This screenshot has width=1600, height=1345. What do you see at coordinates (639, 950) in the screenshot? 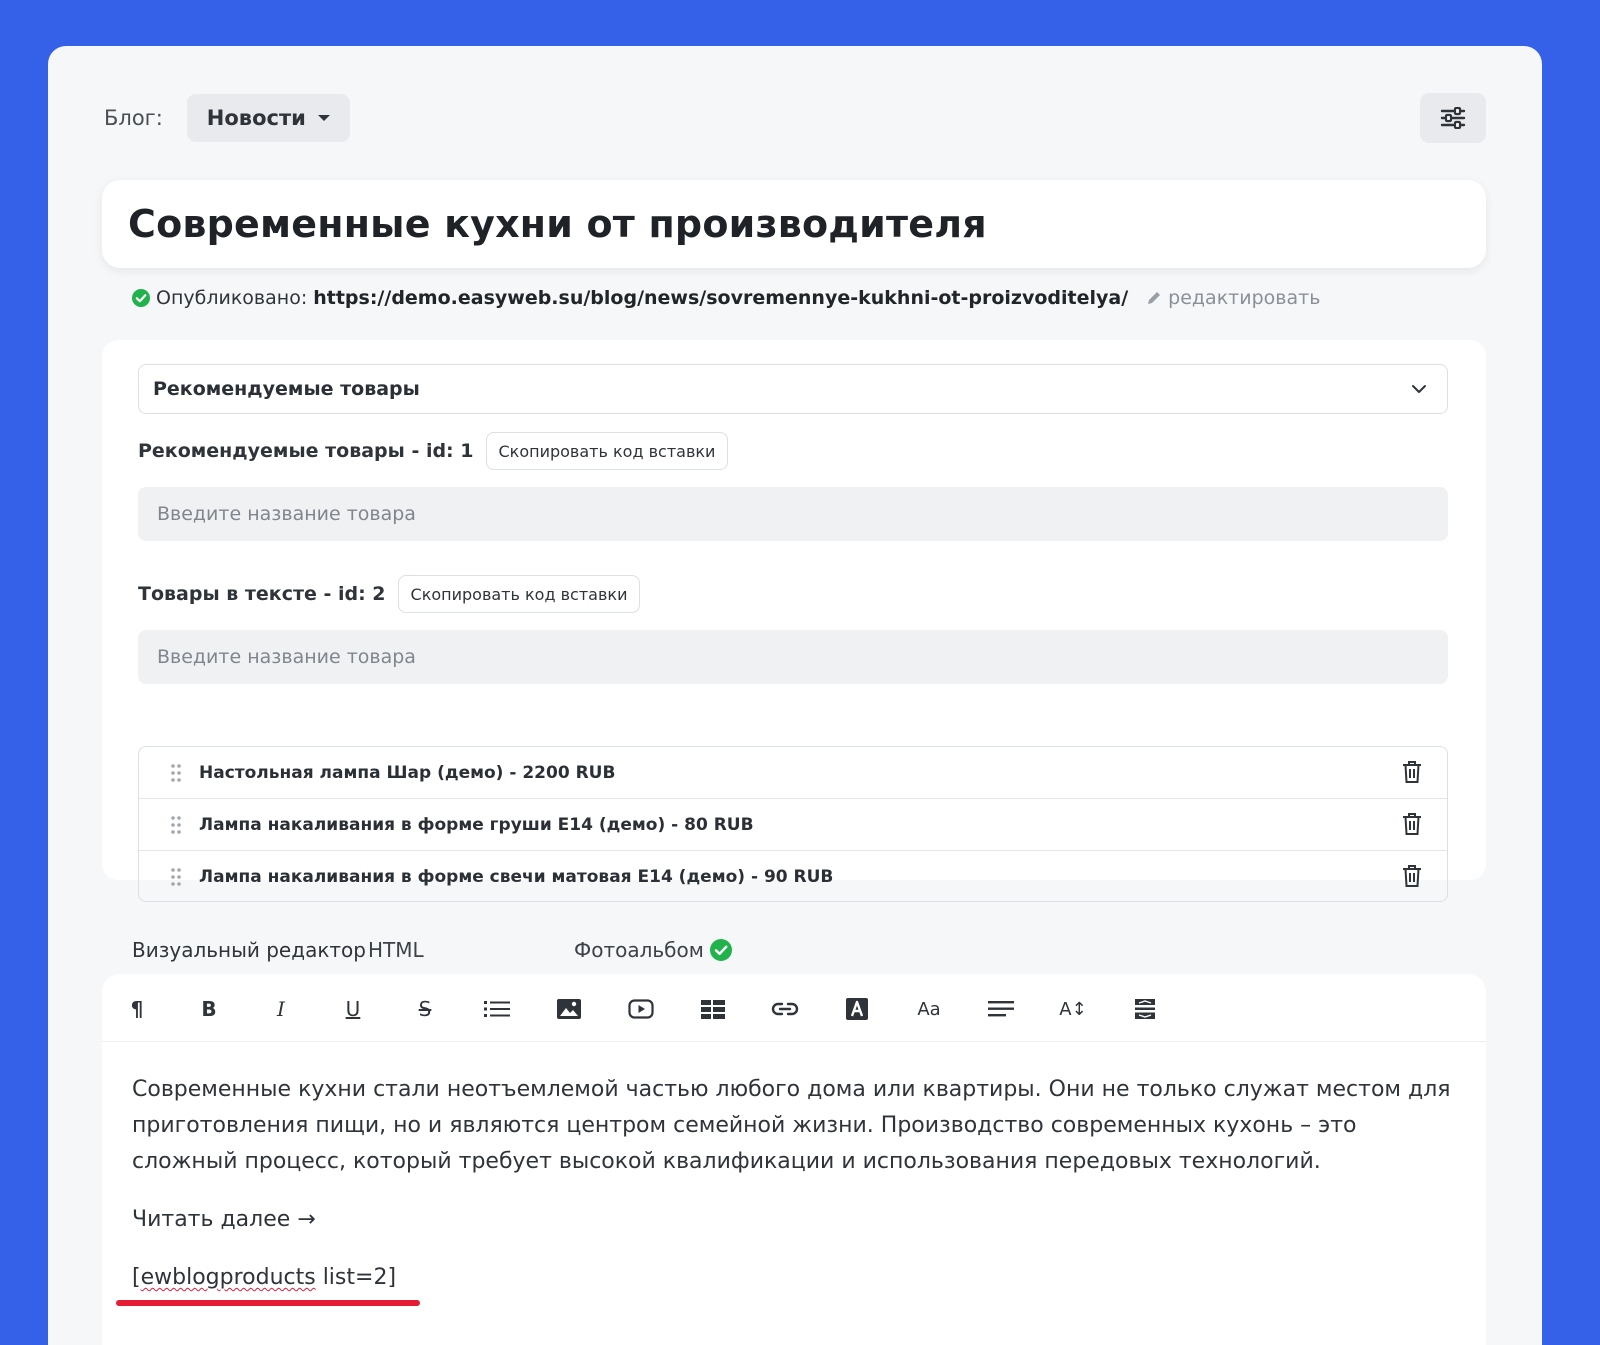
I see `tab-photo-album-label: Фотоальбом` at bounding box center [639, 950].